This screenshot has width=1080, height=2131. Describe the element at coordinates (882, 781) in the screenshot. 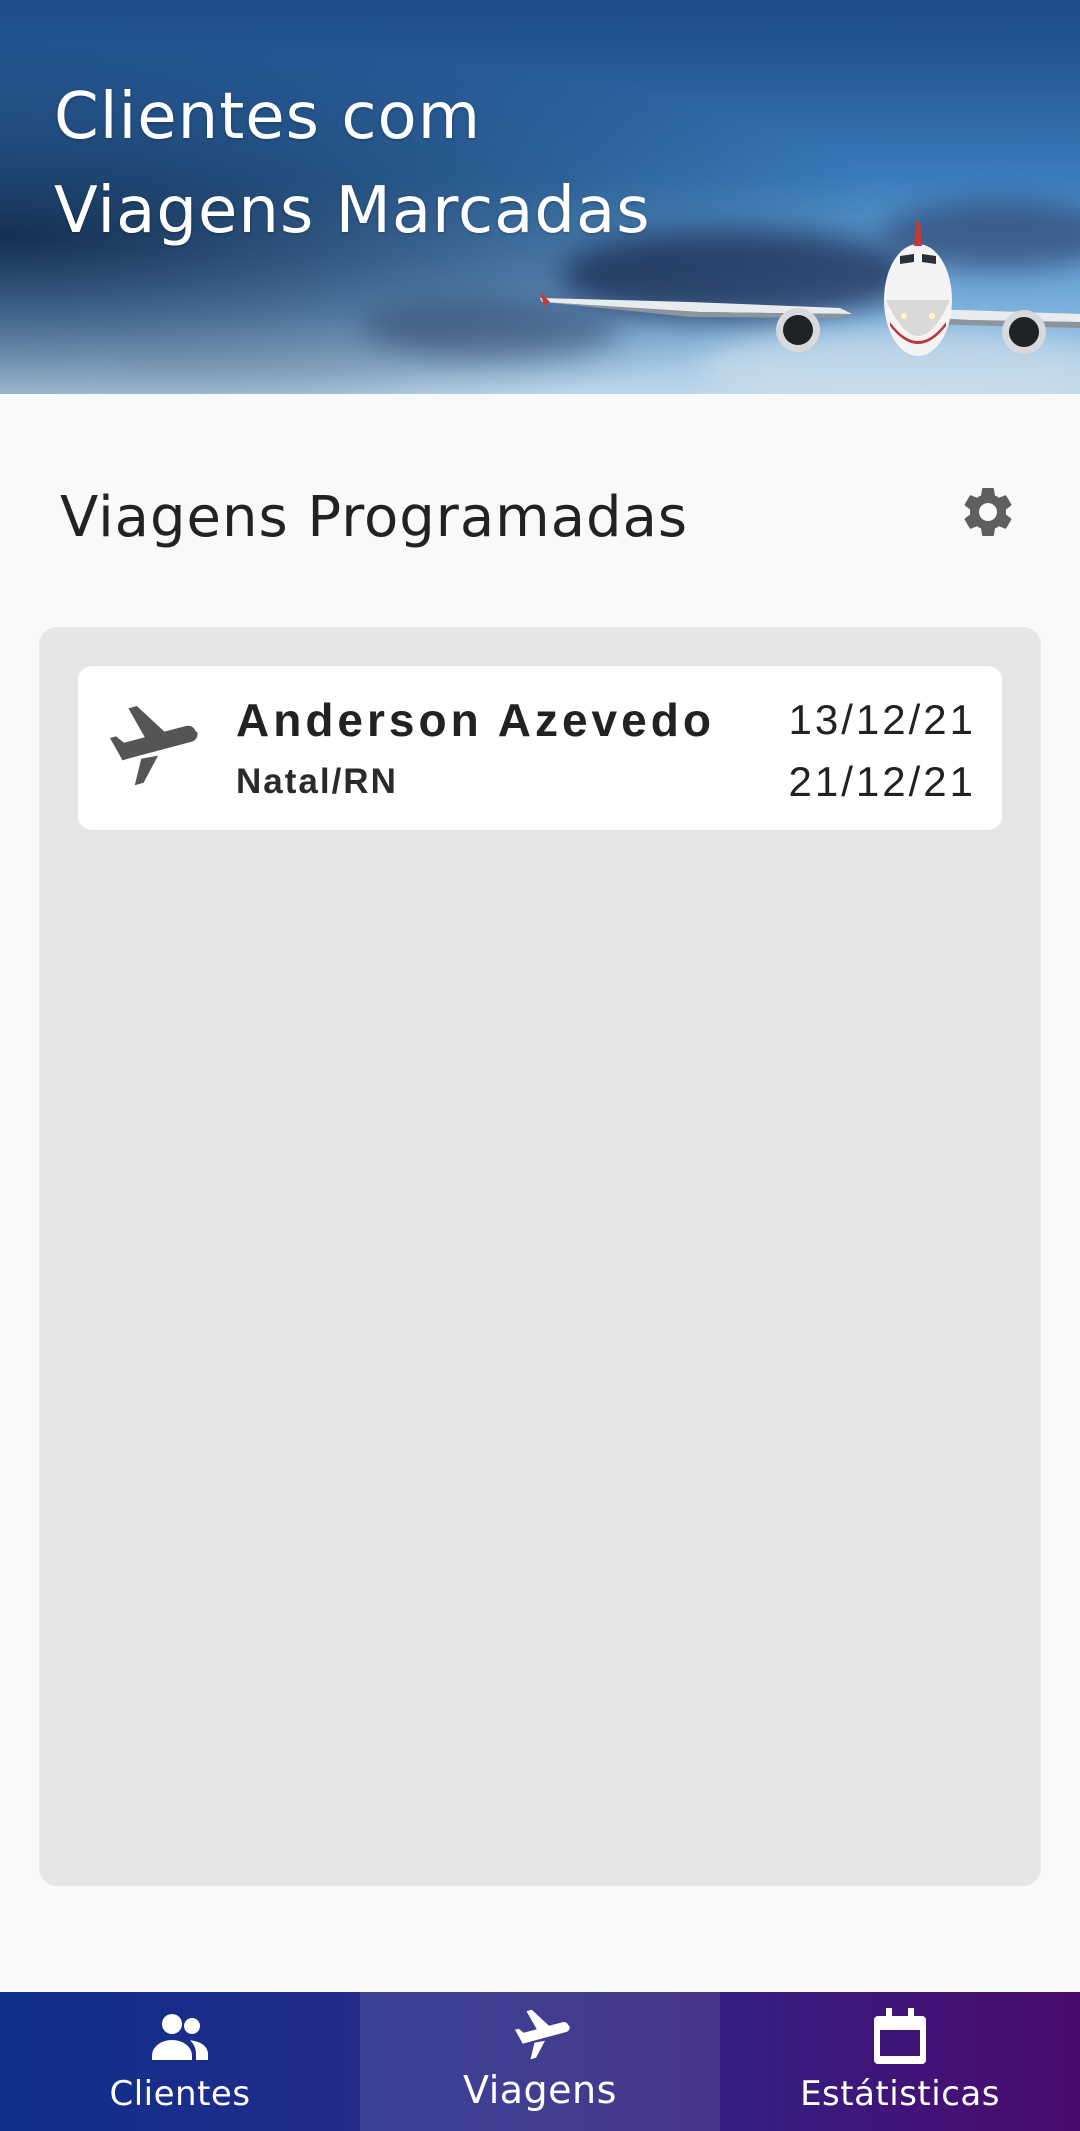

I see `trip-end-date: 21/12/21` at that location.